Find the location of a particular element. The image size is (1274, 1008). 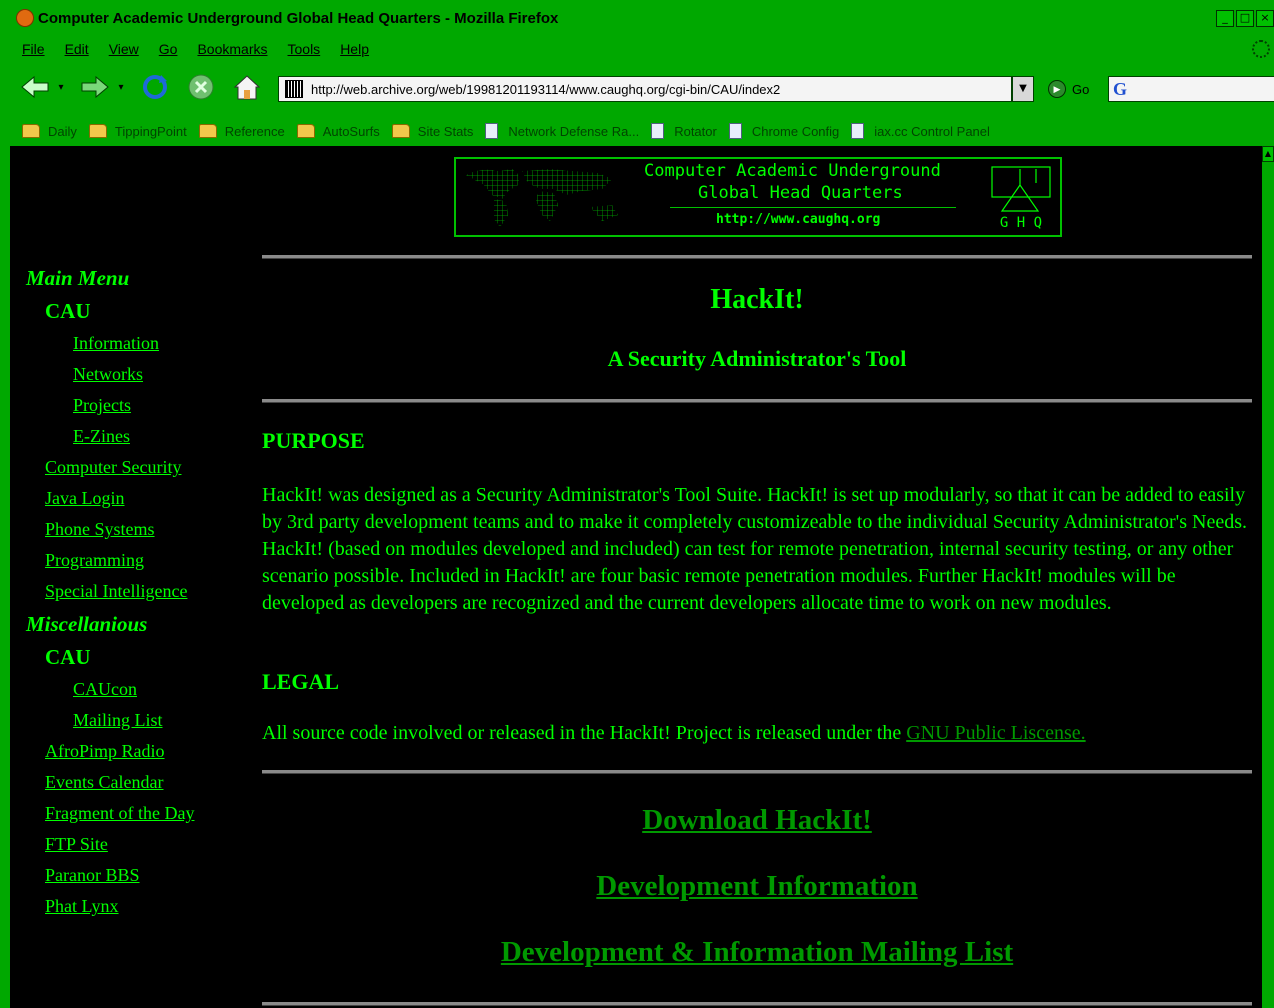

forward-arrow-icon is located at coordinates (95, 87).